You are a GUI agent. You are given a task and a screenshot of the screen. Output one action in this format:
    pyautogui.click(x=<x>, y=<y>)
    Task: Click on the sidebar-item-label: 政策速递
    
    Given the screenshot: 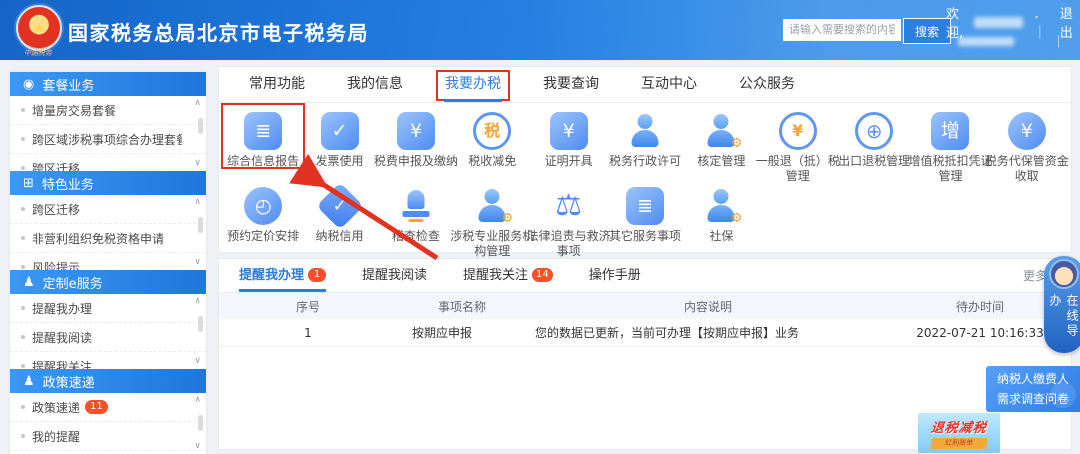 What is the action you would take?
    pyautogui.click(x=56, y=407)
    